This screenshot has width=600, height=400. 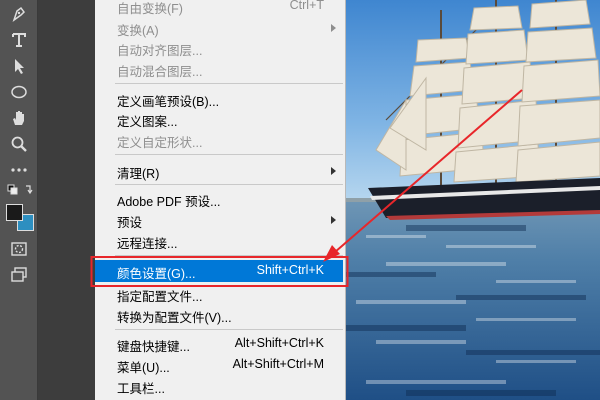 I want to click on pointer-arrow-head-icon, so click(x=331, y=253).